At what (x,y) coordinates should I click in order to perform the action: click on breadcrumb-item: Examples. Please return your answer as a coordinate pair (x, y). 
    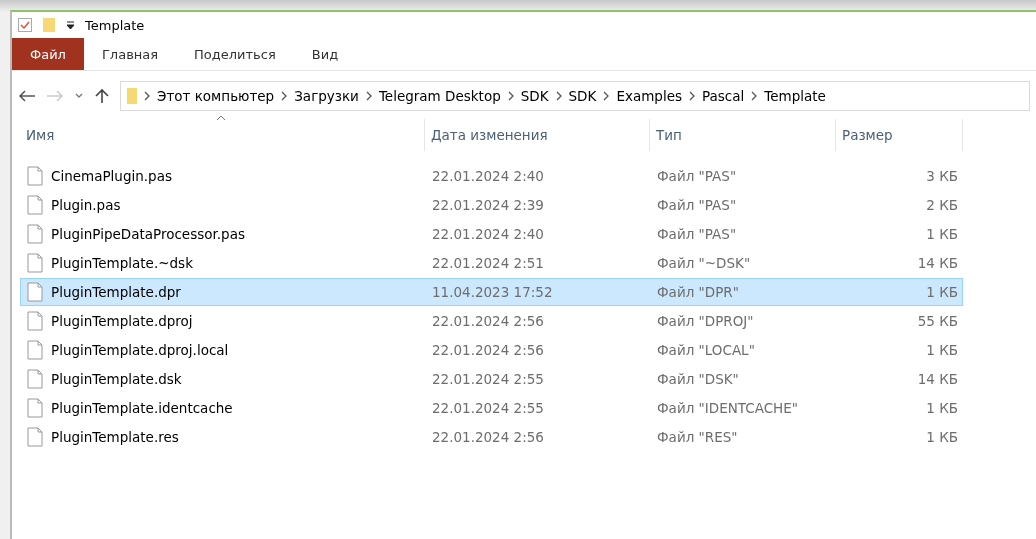
    Looking at the image, I should click on (649, 96).